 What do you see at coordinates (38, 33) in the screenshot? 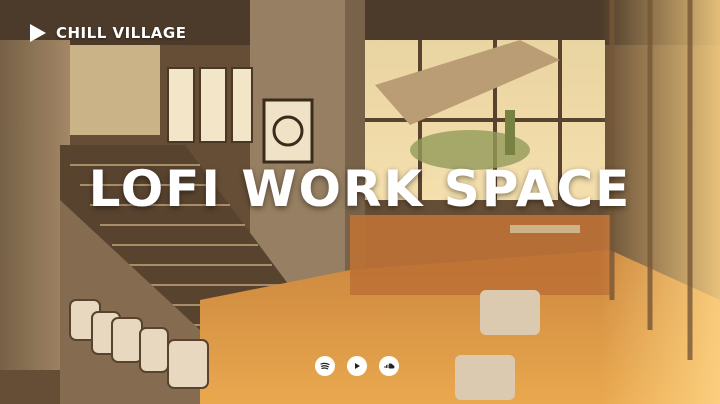
I see `play-icon` at bounding box center [38, 33].